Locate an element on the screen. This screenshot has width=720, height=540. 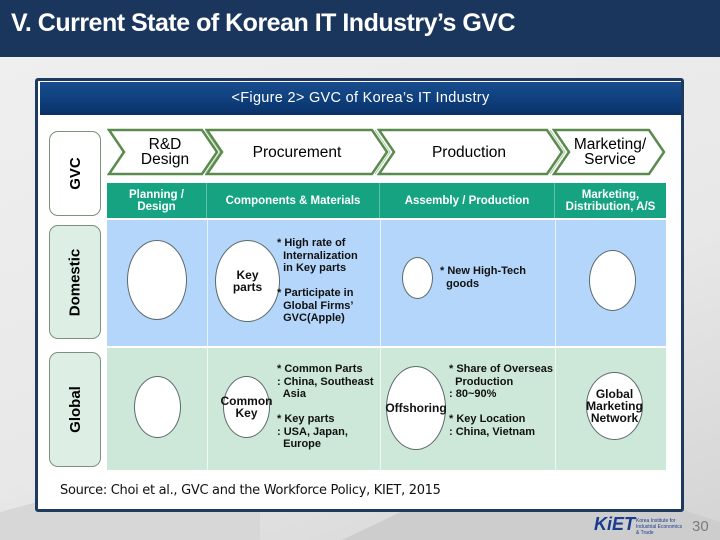
row-label-gvc: GVC is located at coordinates (75, 173).